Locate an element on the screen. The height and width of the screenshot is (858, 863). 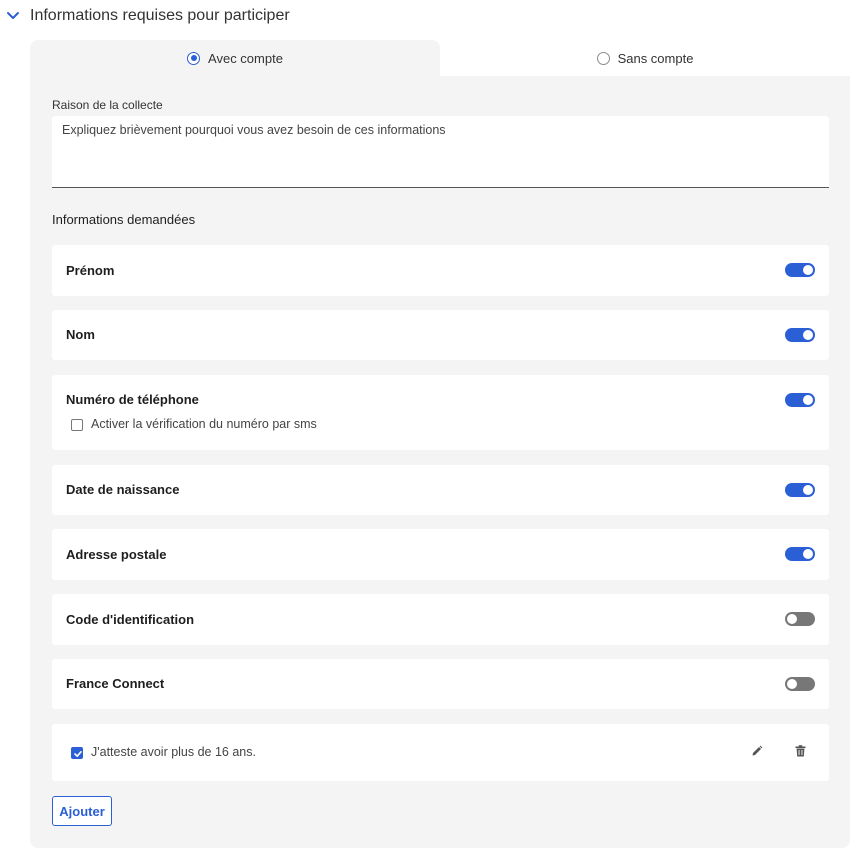
field-label: Adresse postale is located at coordinates (116, 554).